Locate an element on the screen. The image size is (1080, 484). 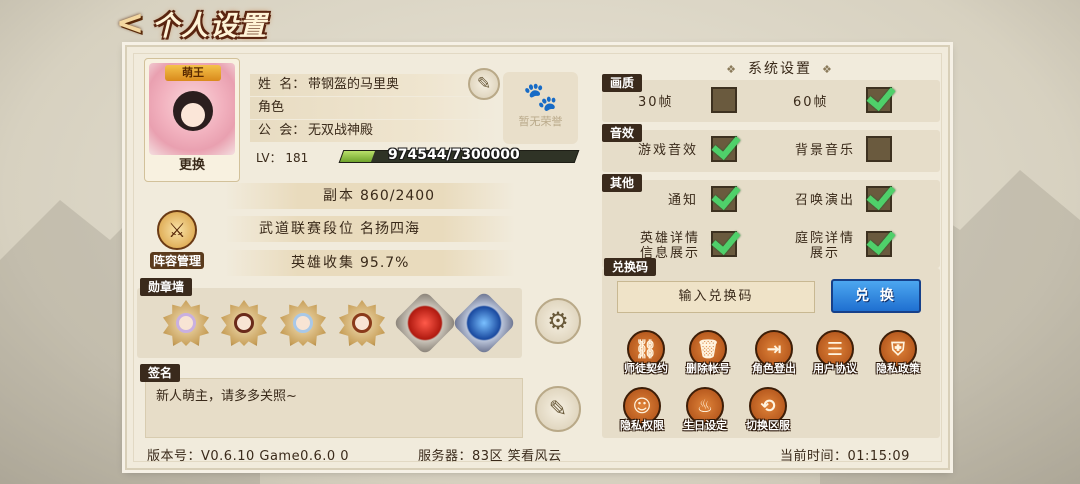
user-agreement-button: ☰ 用户协议 is located at coordinates (835, 353).